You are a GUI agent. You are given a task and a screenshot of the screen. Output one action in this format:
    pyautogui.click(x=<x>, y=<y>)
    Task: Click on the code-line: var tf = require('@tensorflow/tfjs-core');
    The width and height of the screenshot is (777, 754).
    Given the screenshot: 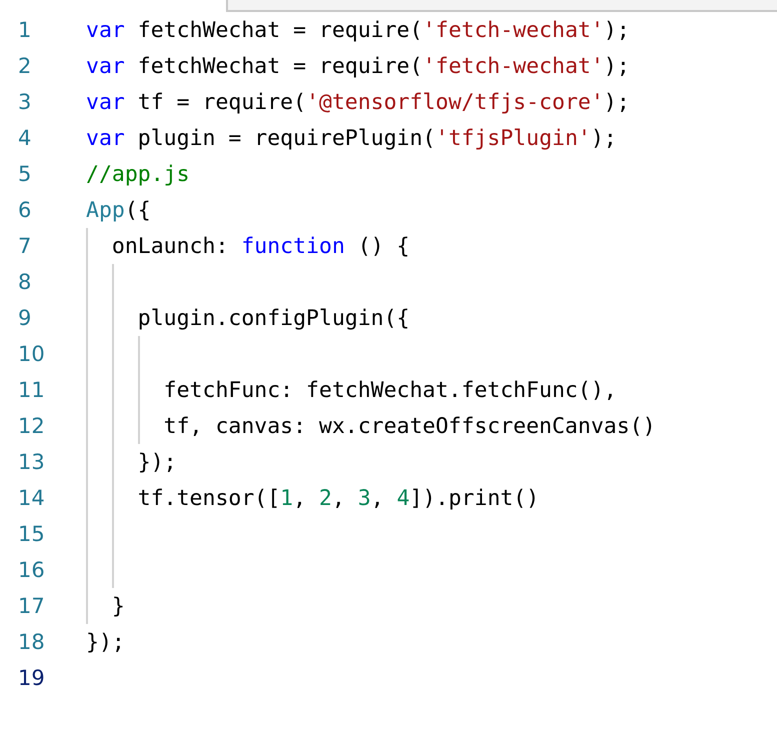 What is the action you would take?
    pyautogui.click(x=358, y=102)
    